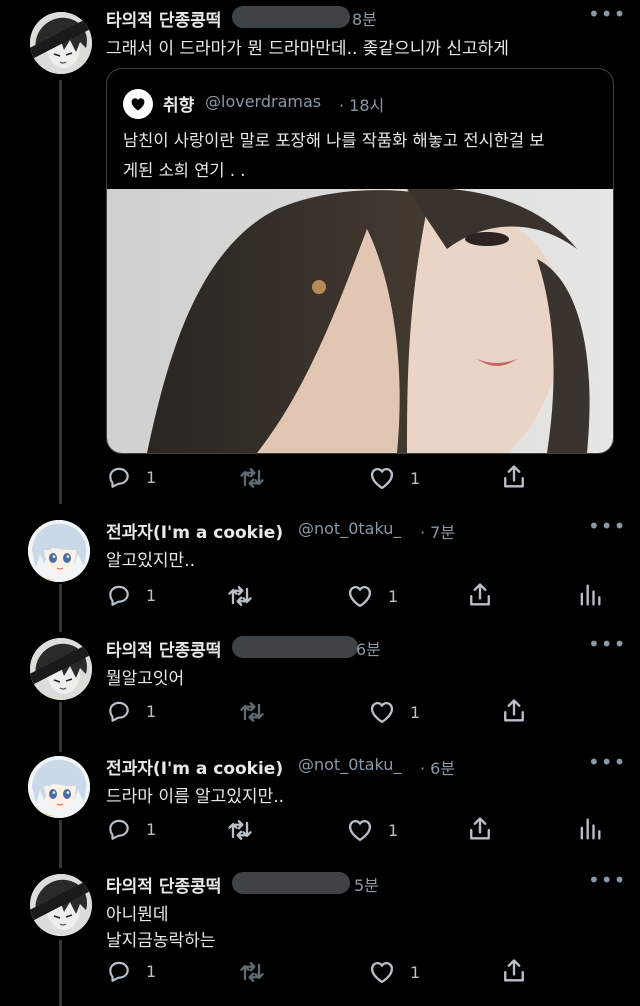  Describe the element at coordinates (263, 101) in the screenshot. I see `quoted-handle: @loverdramas` at that location.